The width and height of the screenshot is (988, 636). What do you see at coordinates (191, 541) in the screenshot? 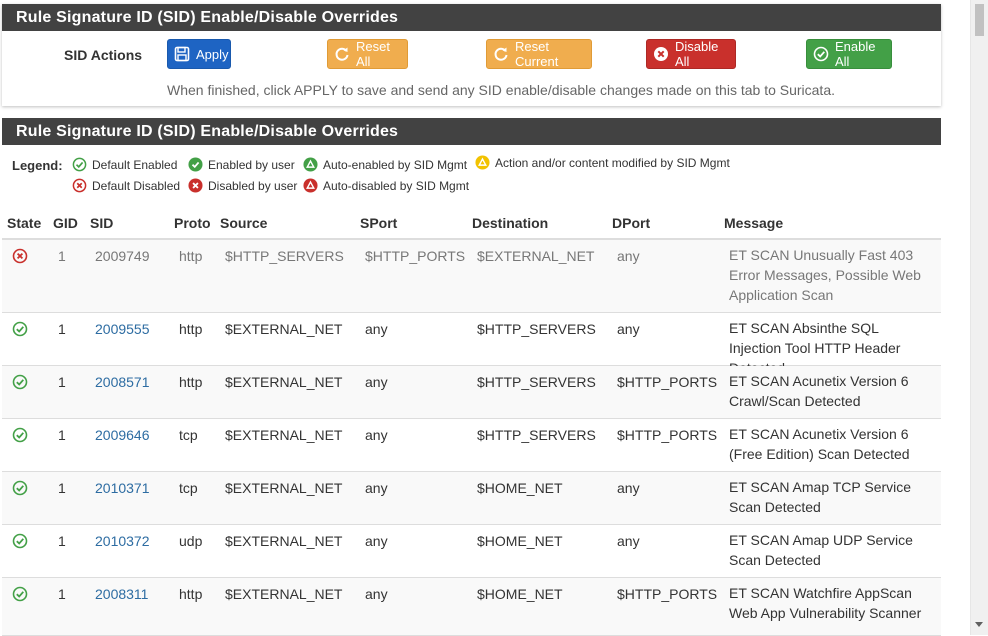
I see `rule-proto: udp` at bounding box center [191, 541].